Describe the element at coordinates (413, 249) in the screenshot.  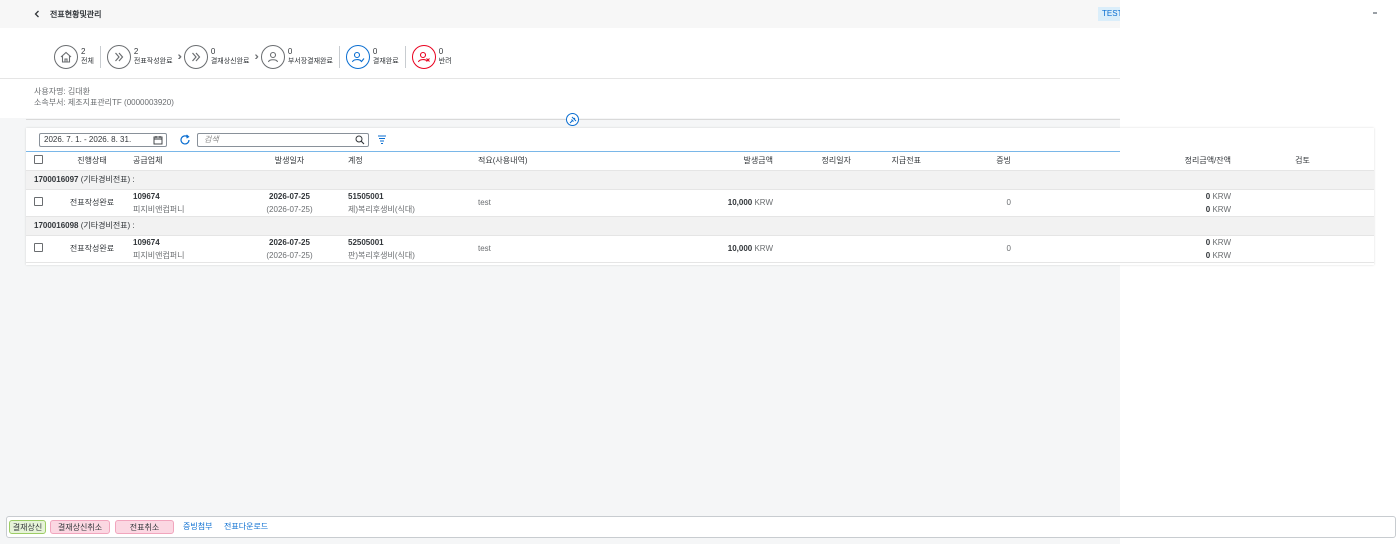
I see `account-cell: 52505001 판)복리후생비(식대)` at that location.